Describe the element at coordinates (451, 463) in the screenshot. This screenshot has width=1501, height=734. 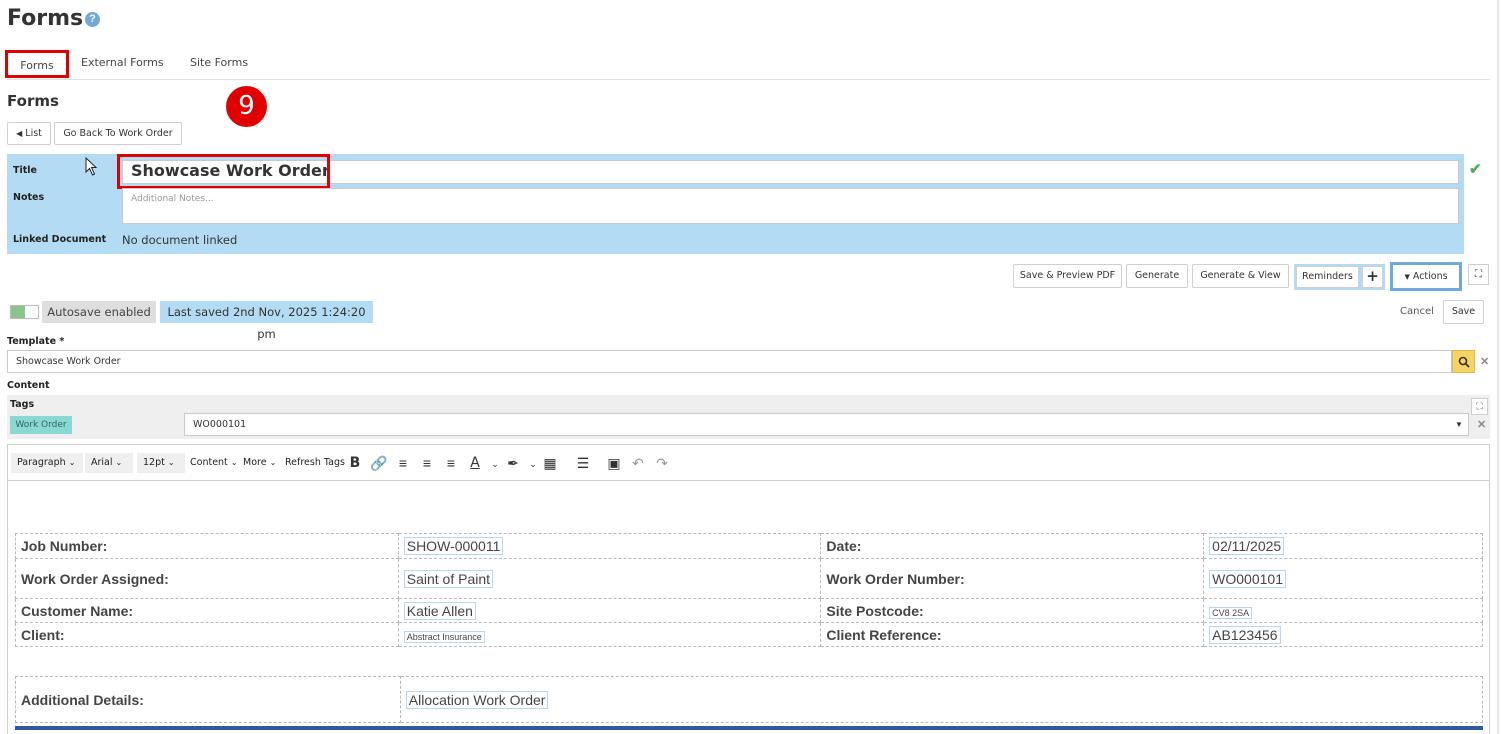
I see `align-right-icon: ≡` at that location.